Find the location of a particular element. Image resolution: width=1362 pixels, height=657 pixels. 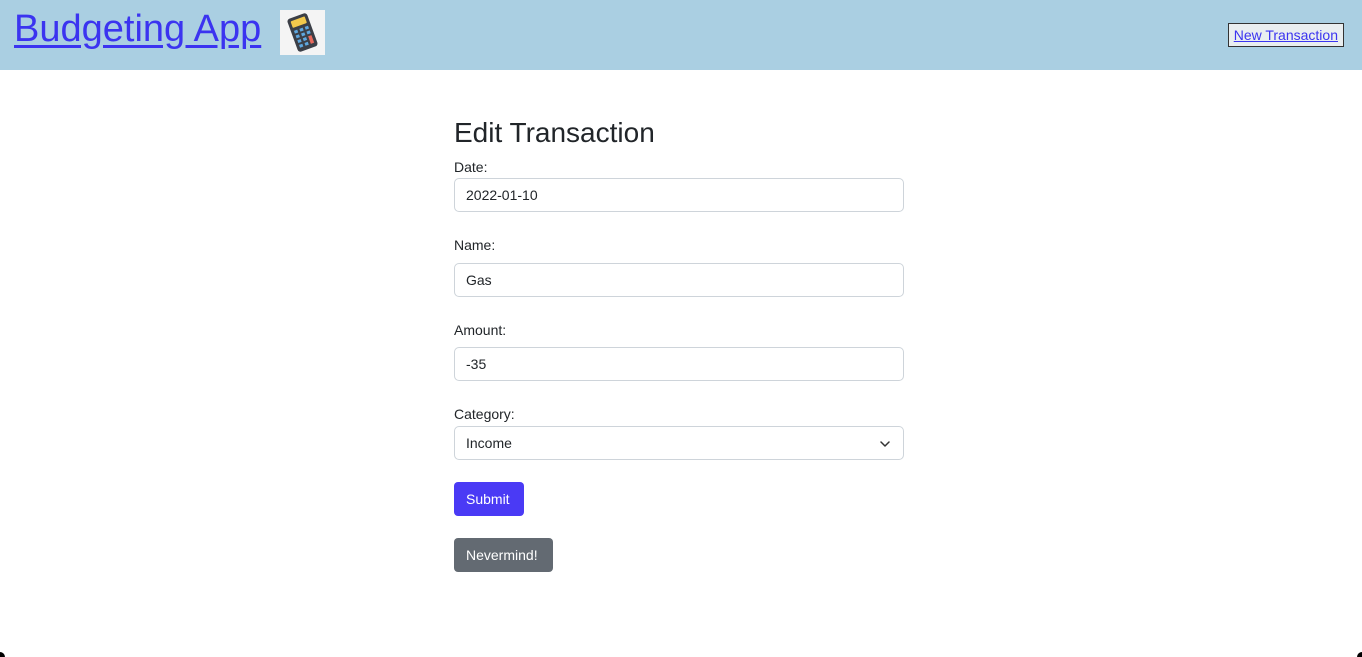

brand-link: Budgeting App is located at coordinates (137, 29).